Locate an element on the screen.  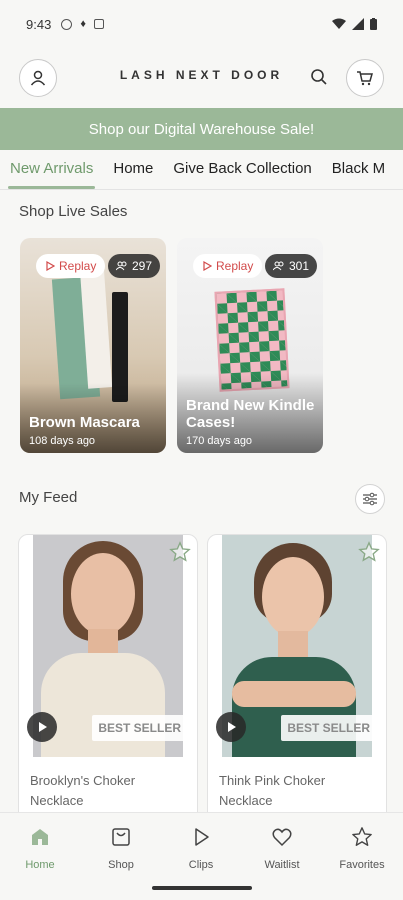
promo-banner-text: Shop our Digital Warehouse Sale! is located at coordinates (201, 129).